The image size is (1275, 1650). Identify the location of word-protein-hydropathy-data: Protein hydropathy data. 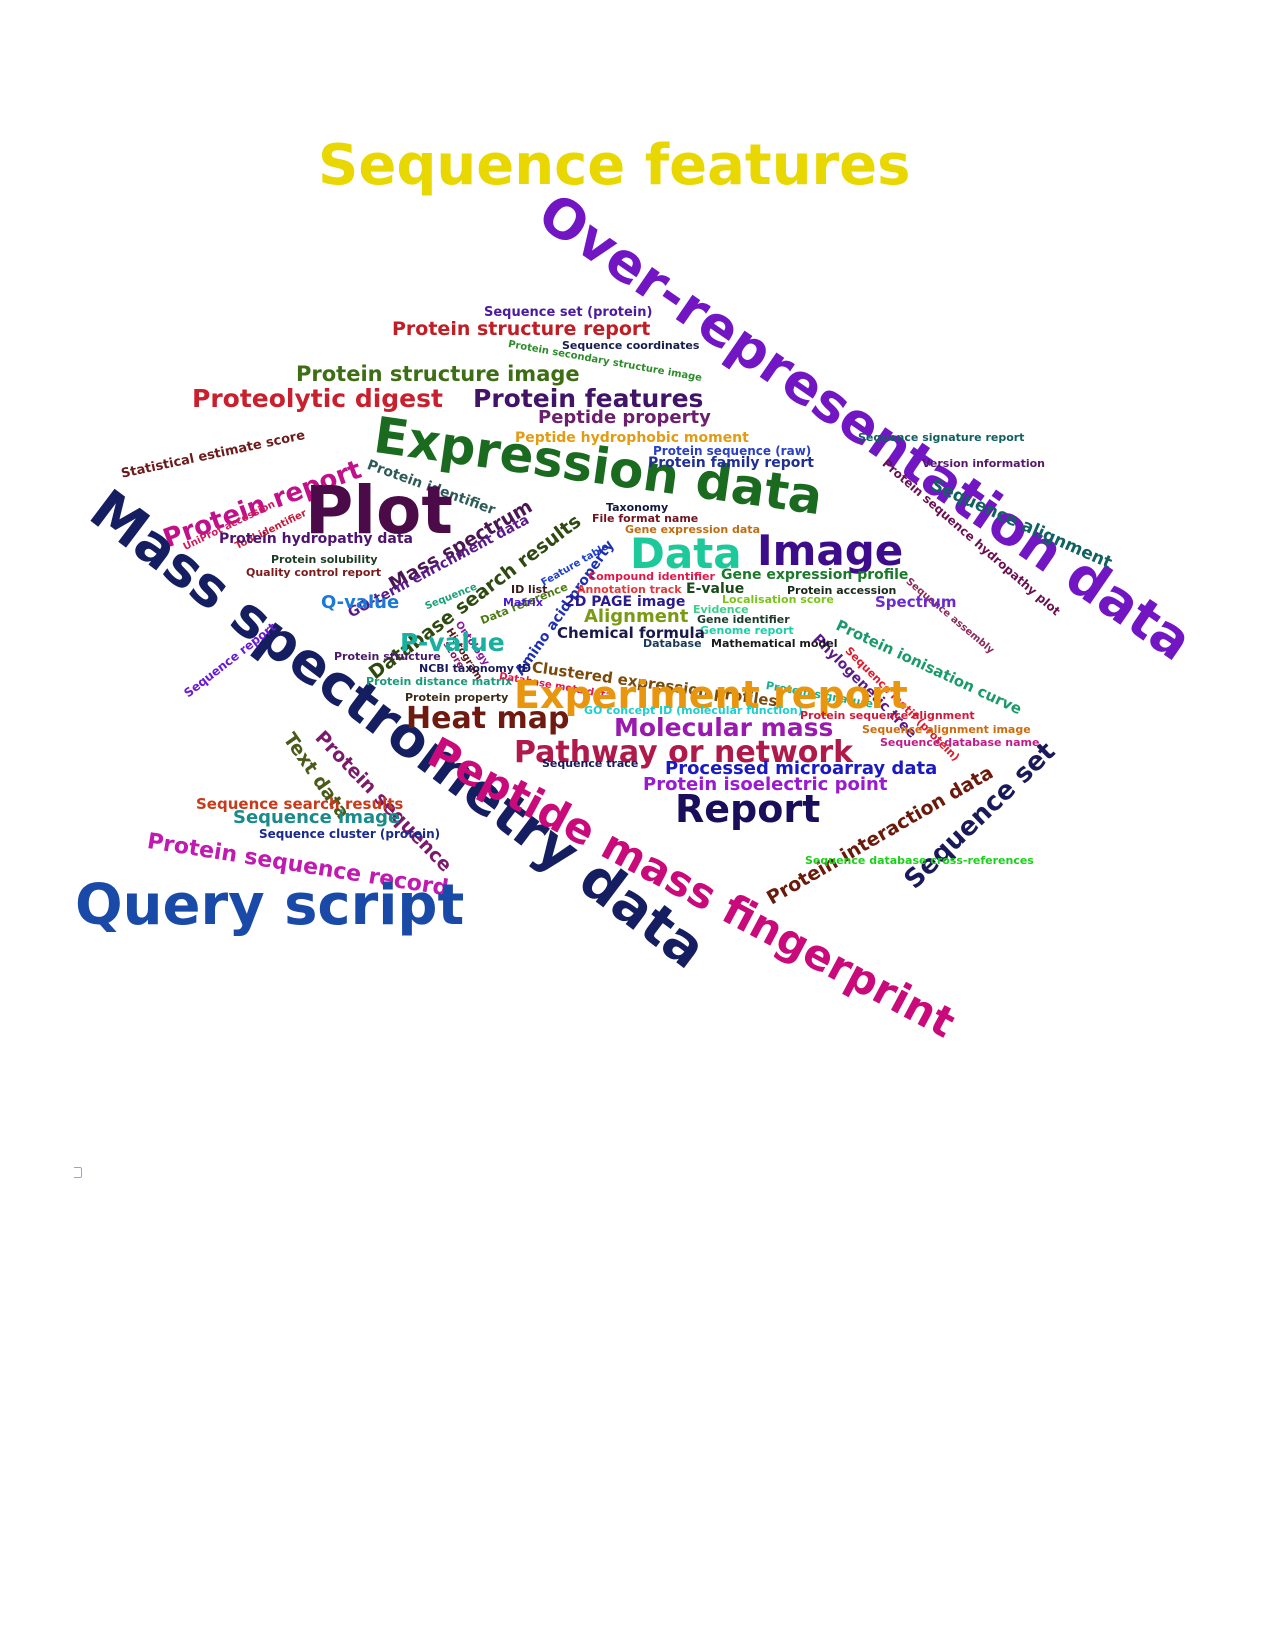
(316, 539).